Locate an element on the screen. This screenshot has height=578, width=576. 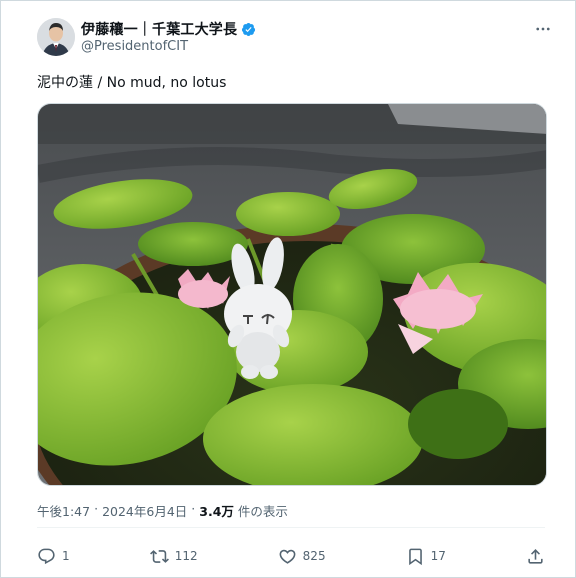
like-count: 825 is located at coordinates (314, 556).